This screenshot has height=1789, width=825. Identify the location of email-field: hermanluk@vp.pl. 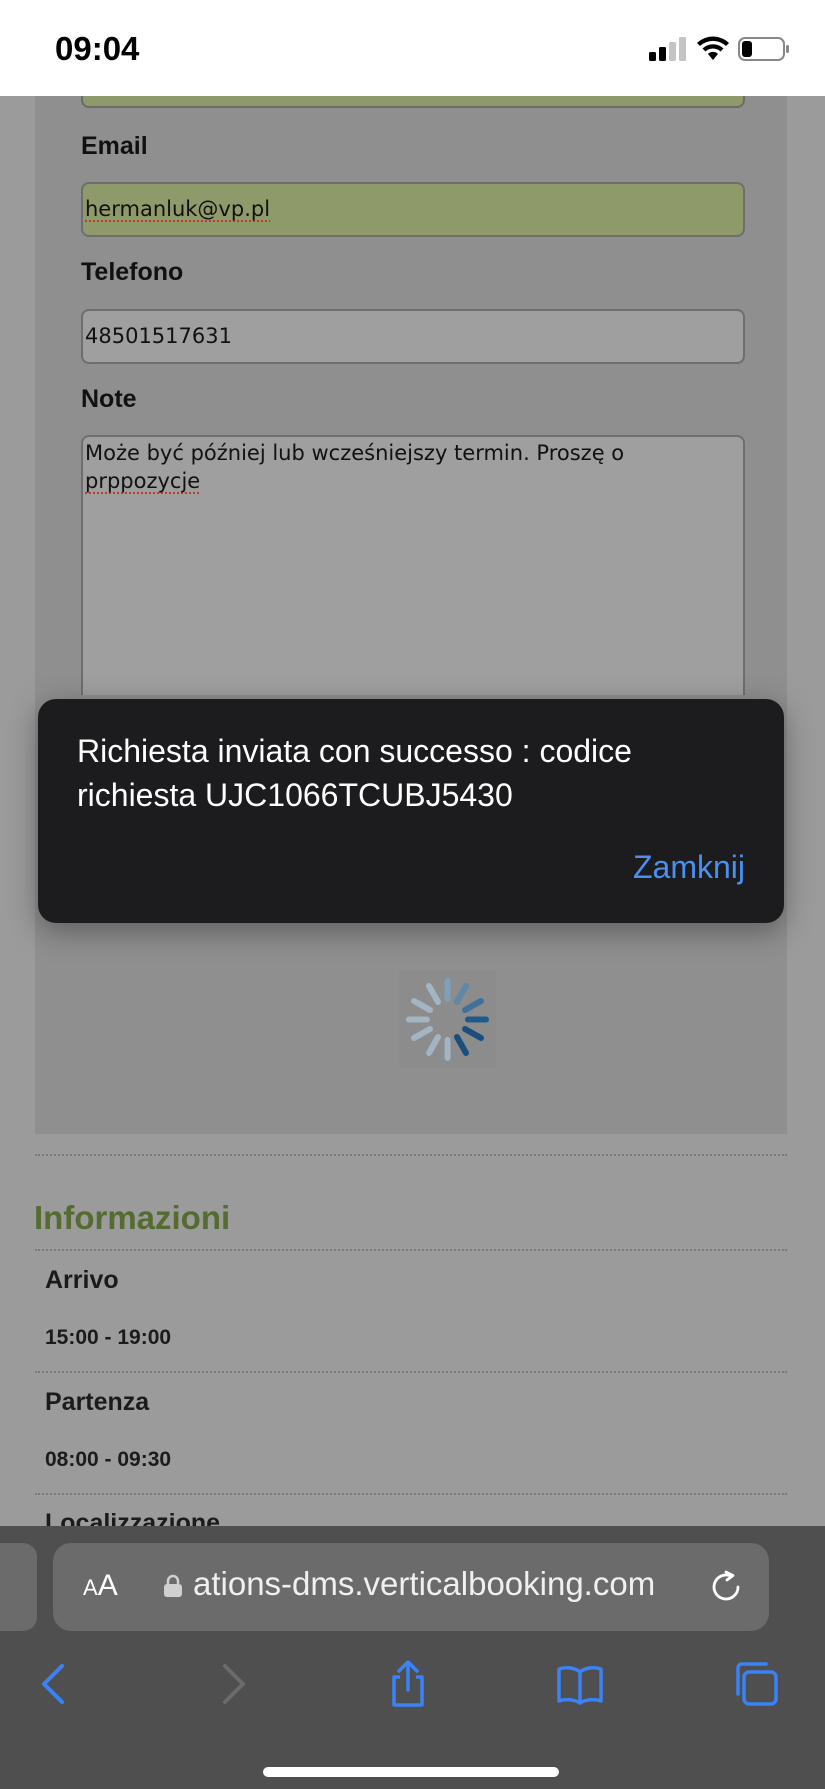
(413, 209).